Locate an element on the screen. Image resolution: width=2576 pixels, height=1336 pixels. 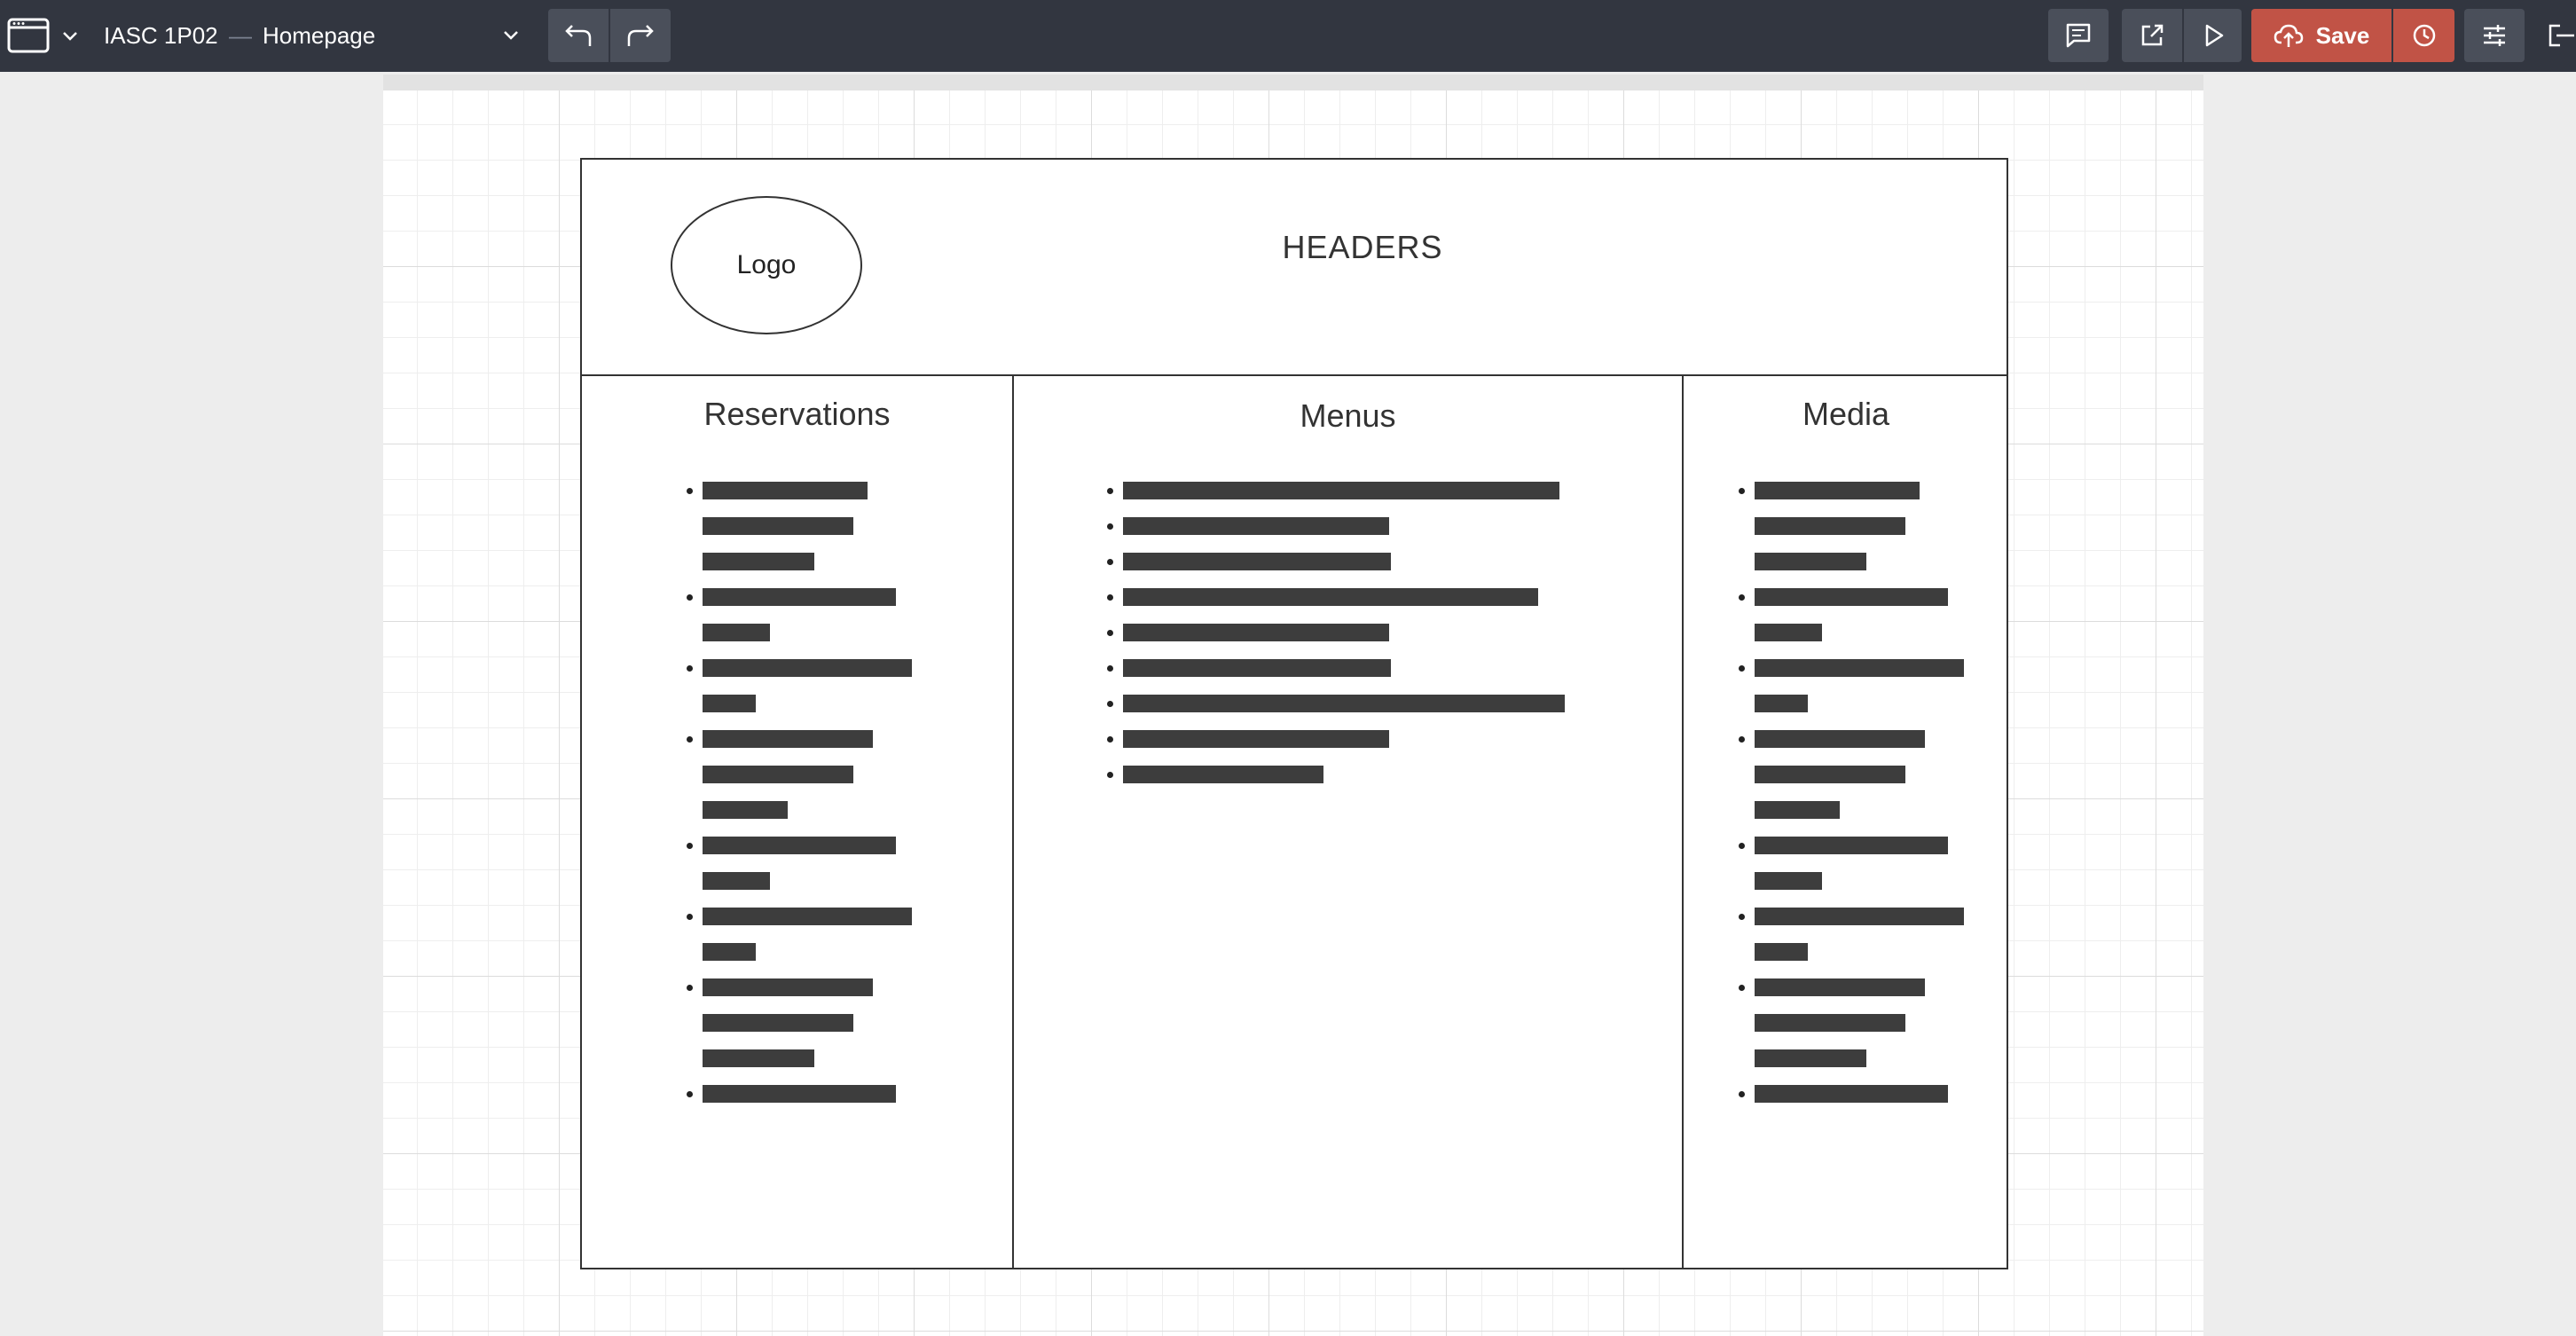
page-title: Homepage is located at coordinates (319, 35).